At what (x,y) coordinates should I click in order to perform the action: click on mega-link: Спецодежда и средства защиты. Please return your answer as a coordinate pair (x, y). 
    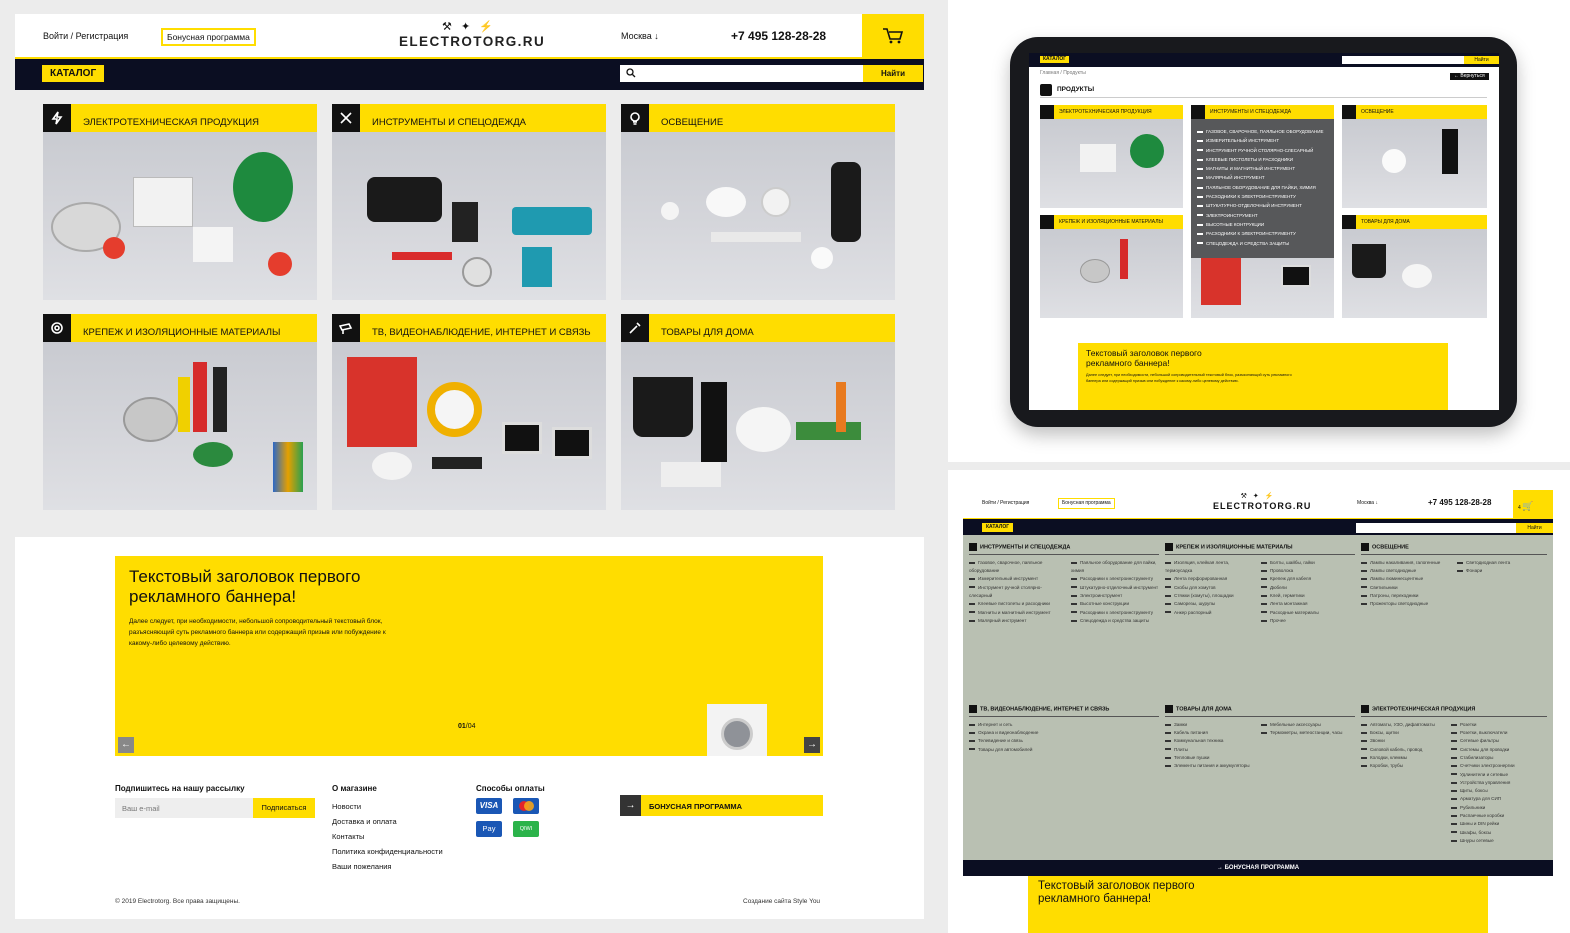
    Looking at the image, I should click on (1115, 621).